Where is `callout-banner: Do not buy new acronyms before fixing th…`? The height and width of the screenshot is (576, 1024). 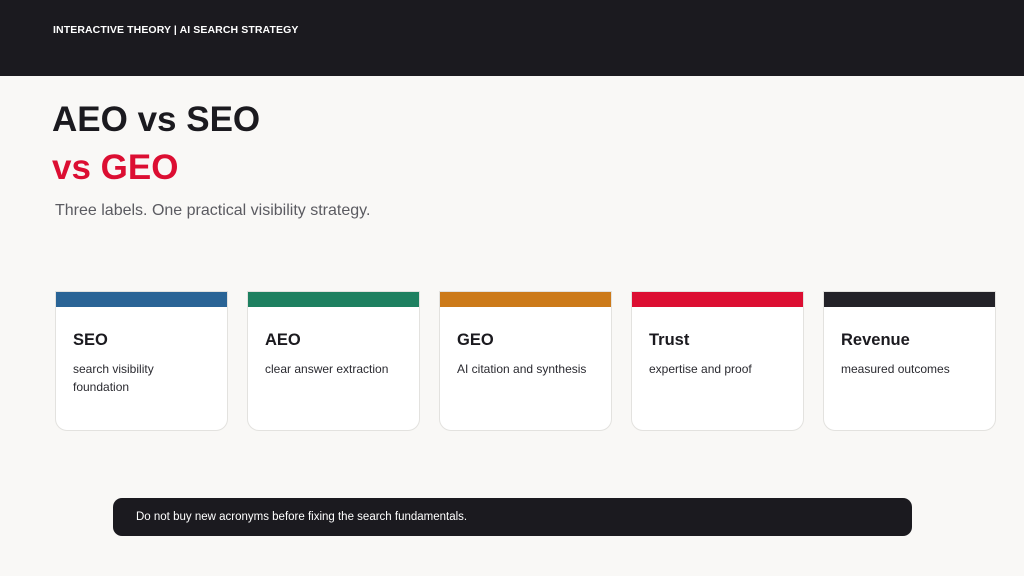
callout-banner: Do not buy new acronyms before fixing th… is located at coordinates (512, 517).